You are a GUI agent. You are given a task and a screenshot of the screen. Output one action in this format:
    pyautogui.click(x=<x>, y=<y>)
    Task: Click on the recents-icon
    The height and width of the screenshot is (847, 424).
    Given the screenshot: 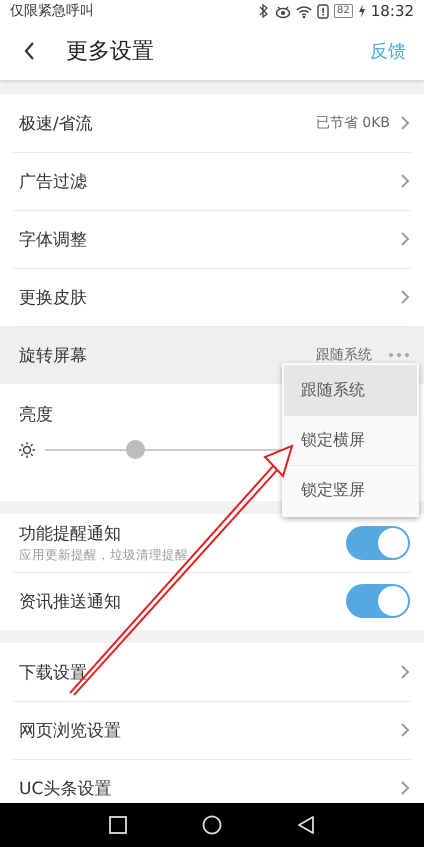 What is the action you would take?
    pyautogui.click(x=118, y=825)
    